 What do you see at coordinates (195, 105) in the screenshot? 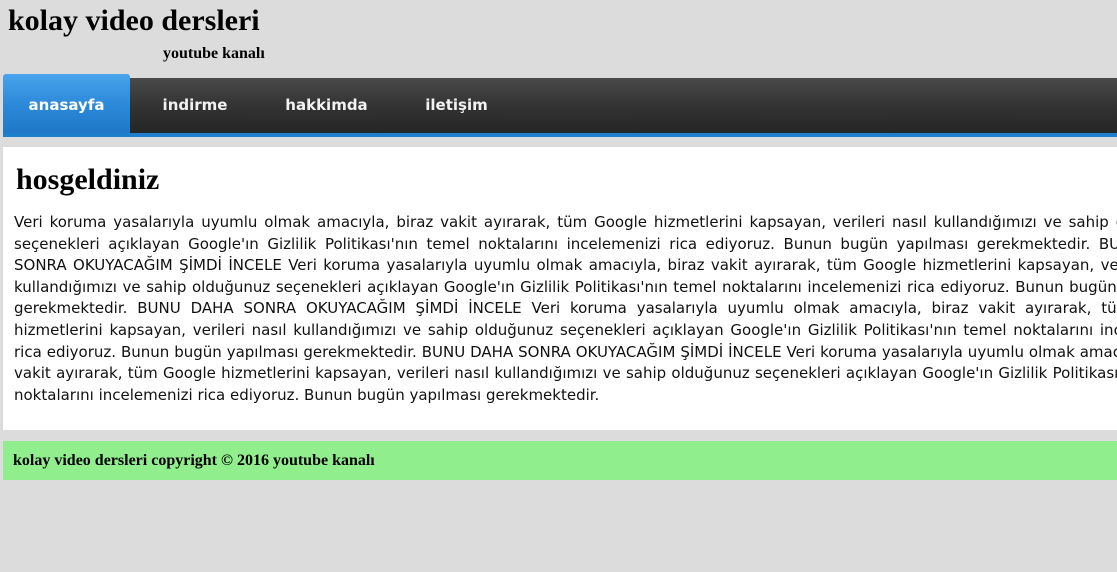
I see `nav-item-indirme: indirme` at bounding box center [195, 105].